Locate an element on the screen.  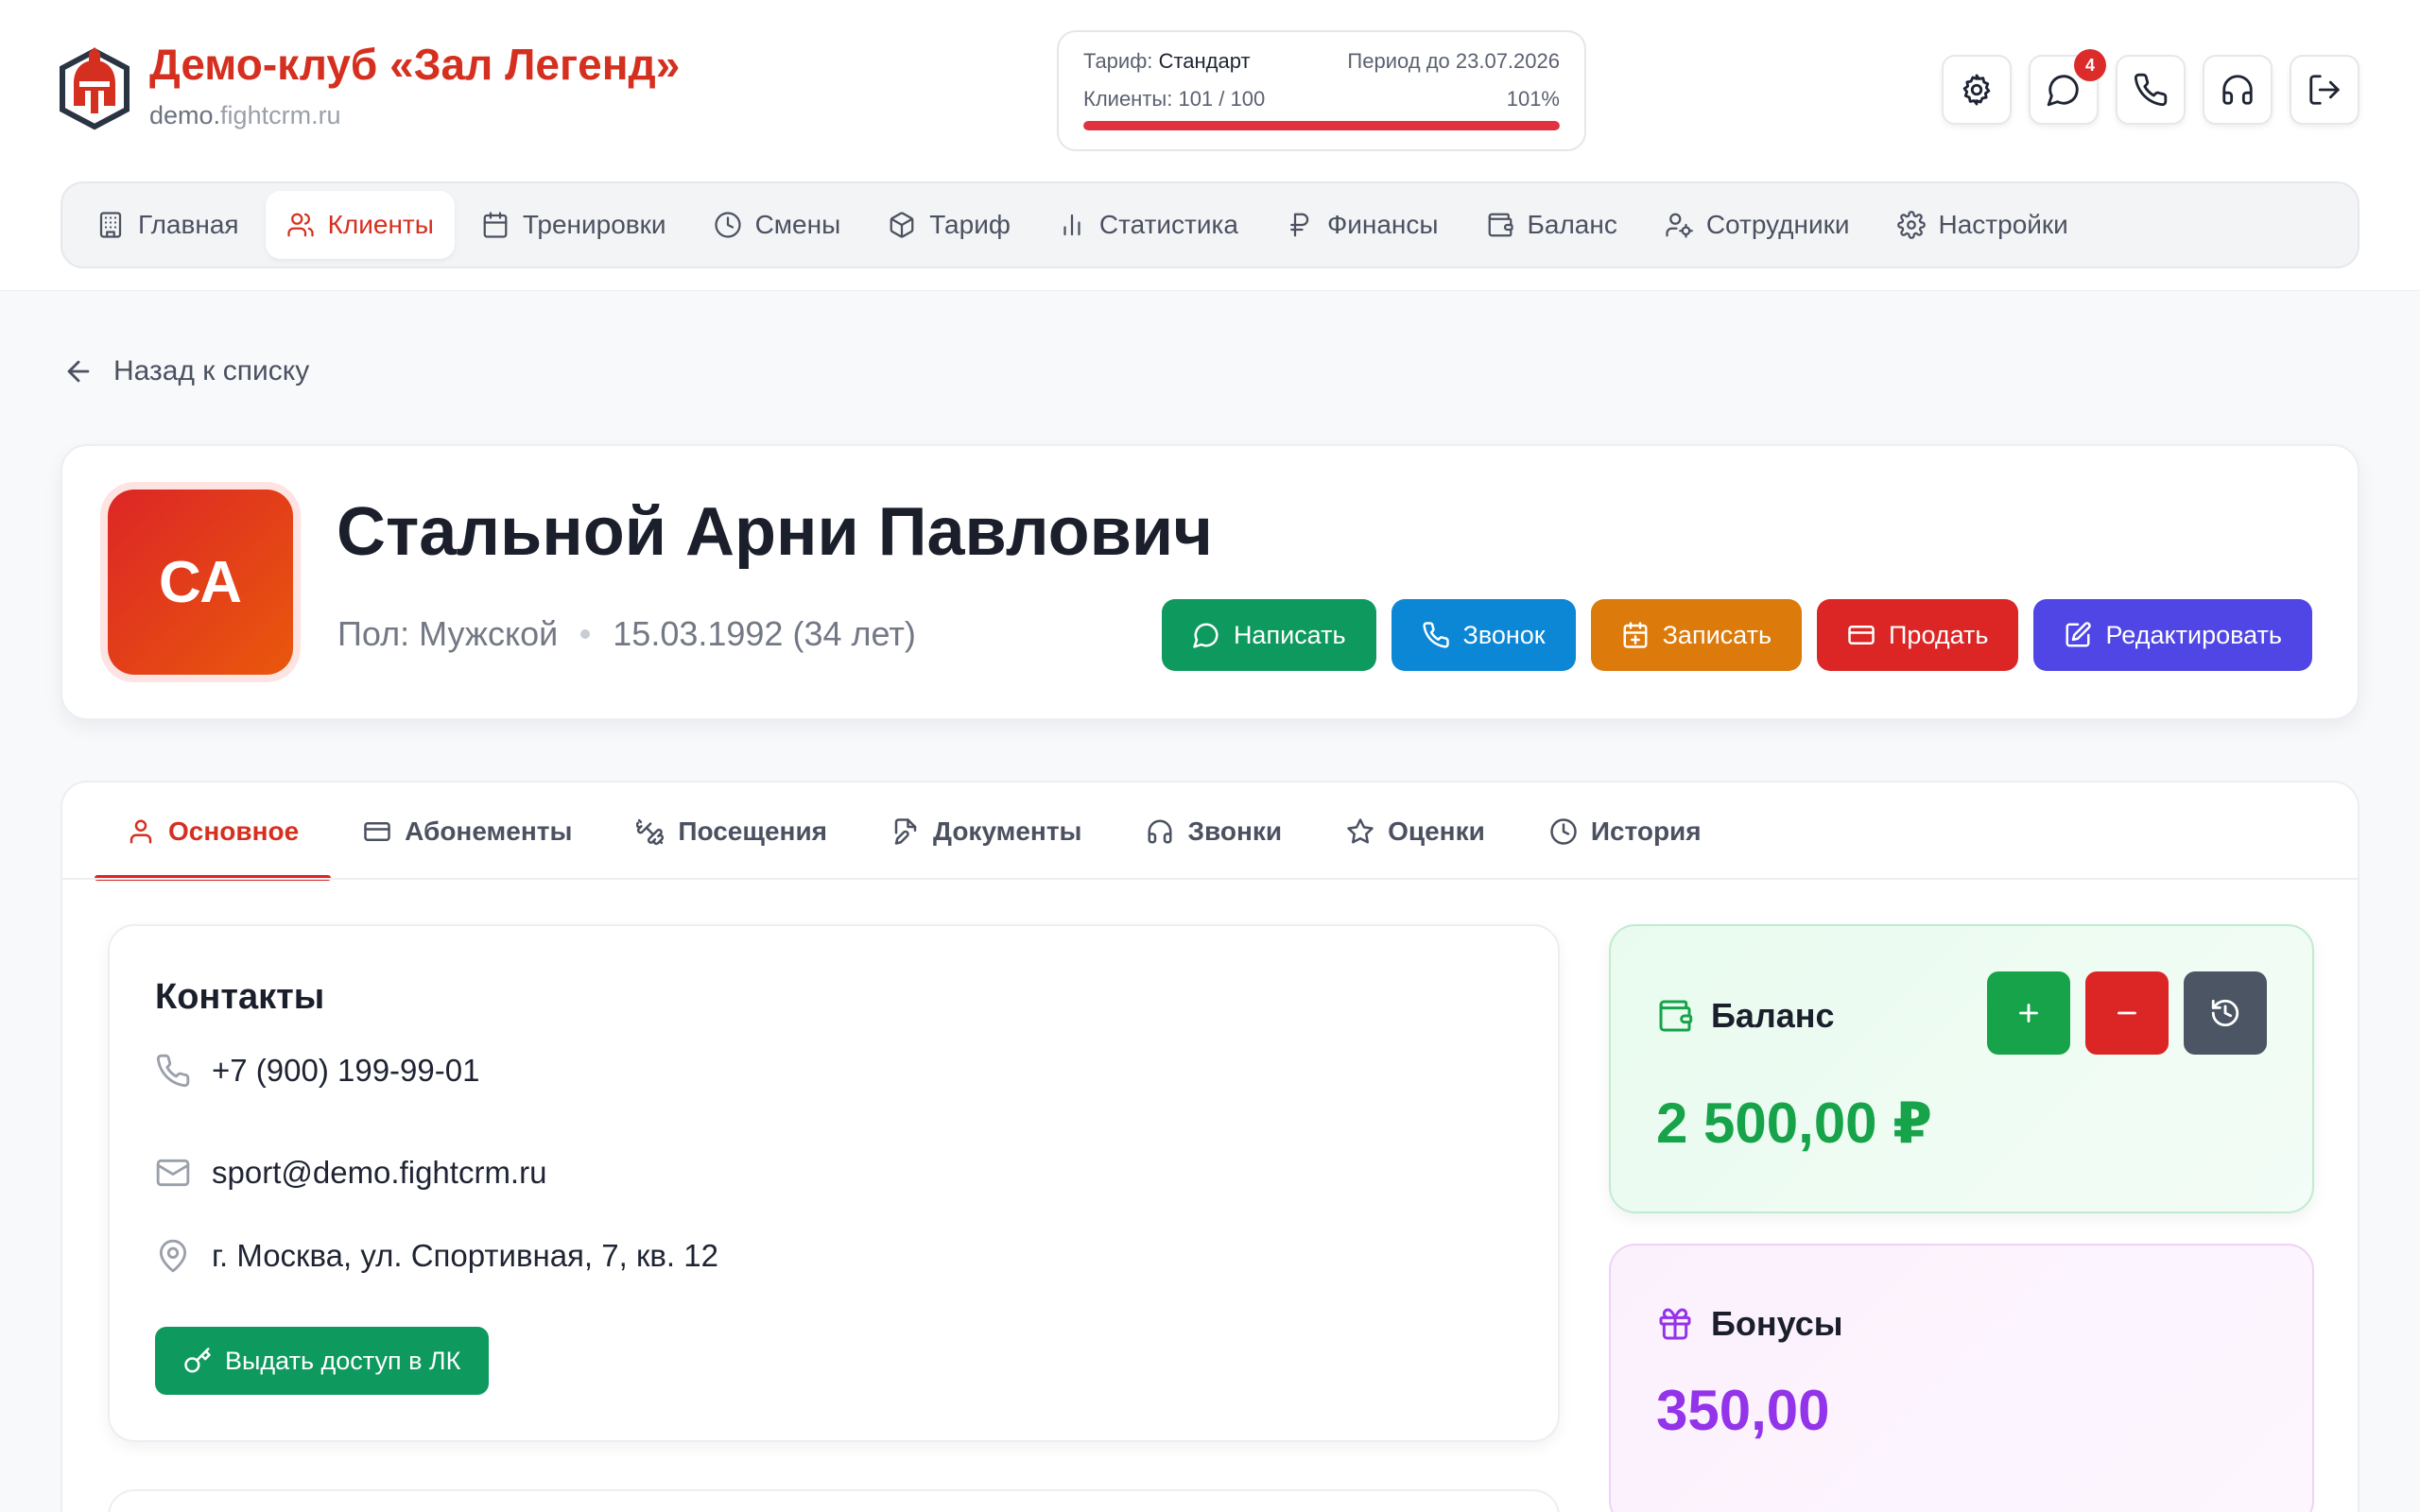
sell-button: Продать is located at coordinates (1918, 635).